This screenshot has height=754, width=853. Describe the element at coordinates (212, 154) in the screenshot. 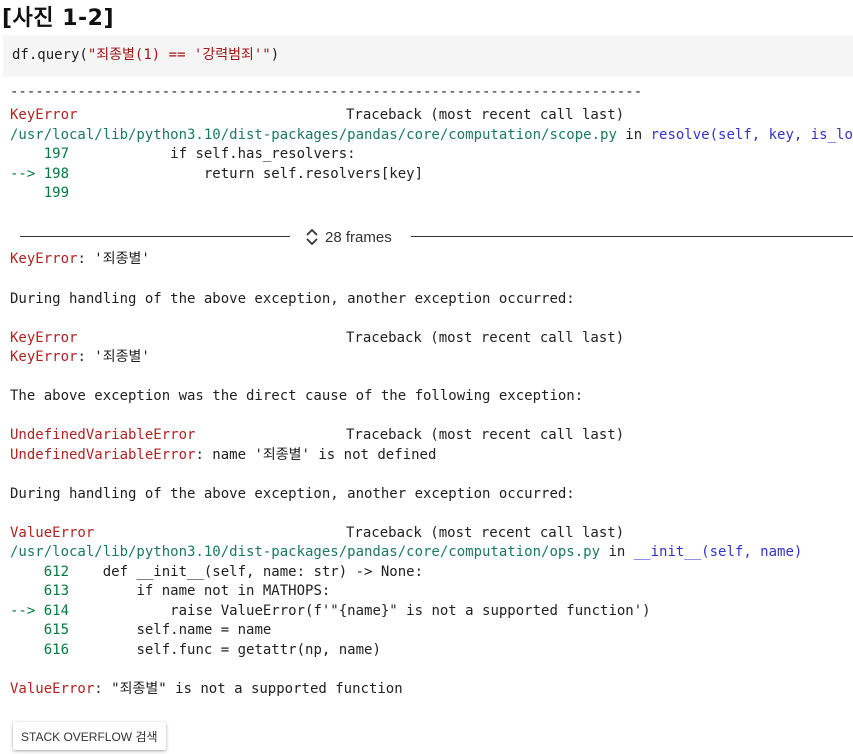

I see `line-code: if self.has_resolvers:` at that location.